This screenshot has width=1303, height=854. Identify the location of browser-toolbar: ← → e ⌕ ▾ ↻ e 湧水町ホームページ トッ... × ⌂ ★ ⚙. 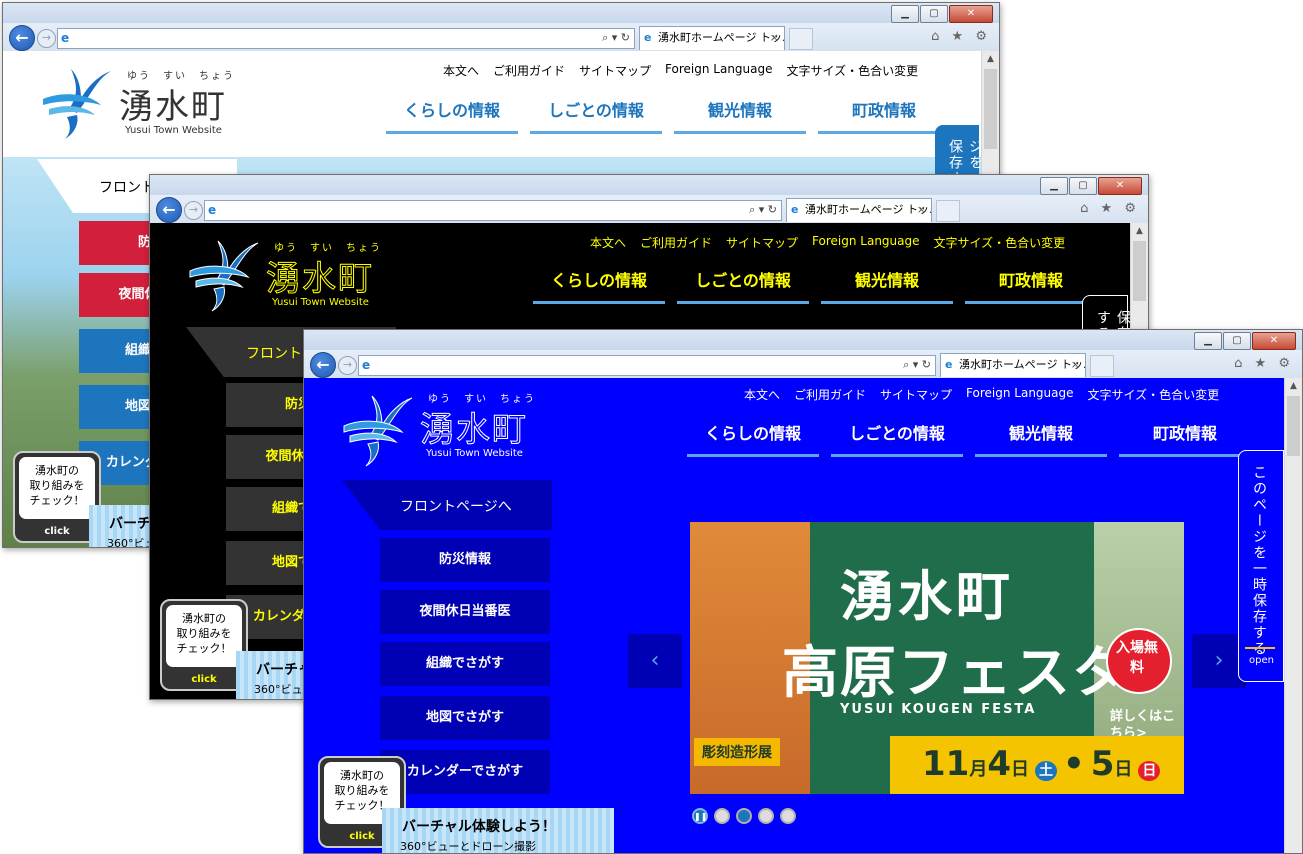
(803, 364).